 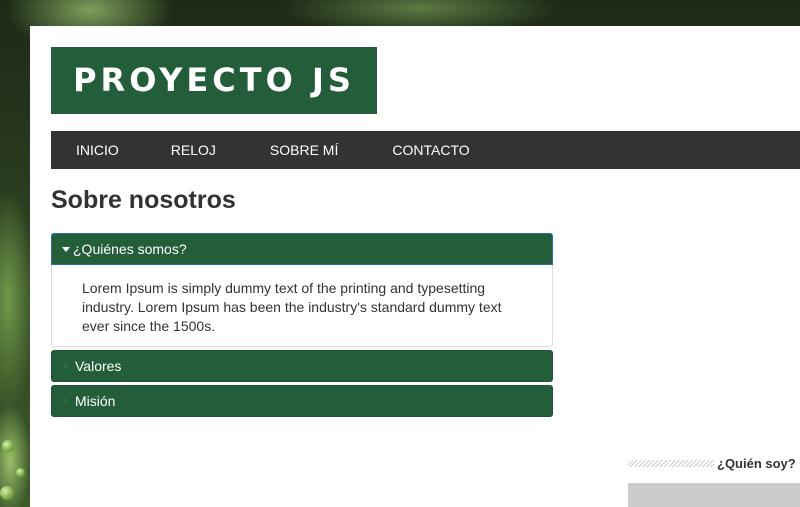 I want to click on page-title: Sobre nosotros, so click(x=143, y=200).